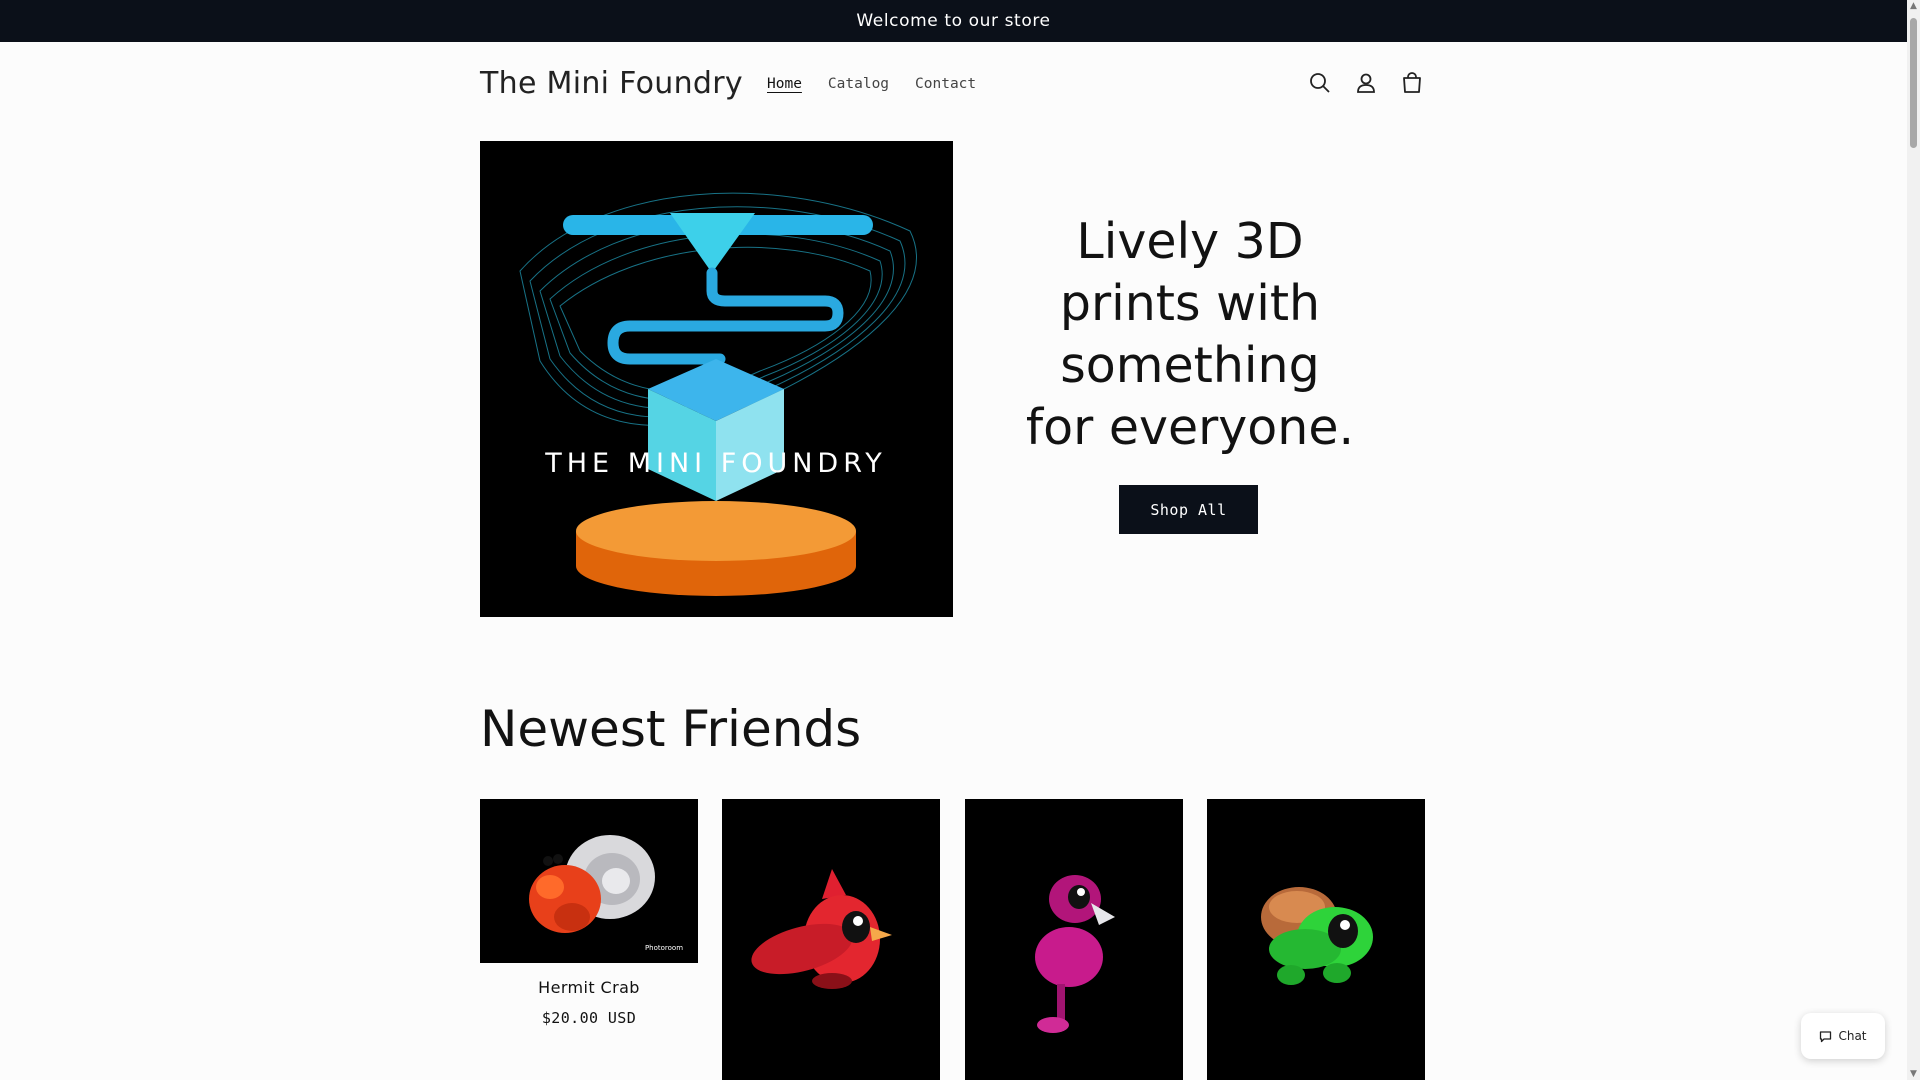 This screenshot has height=1080, width=1920. What do you see at coordinates (715, 463) in the screenshot?
I see `hero-image-text: THE MINI FOUNDRY` at bounding box center [715, 463].